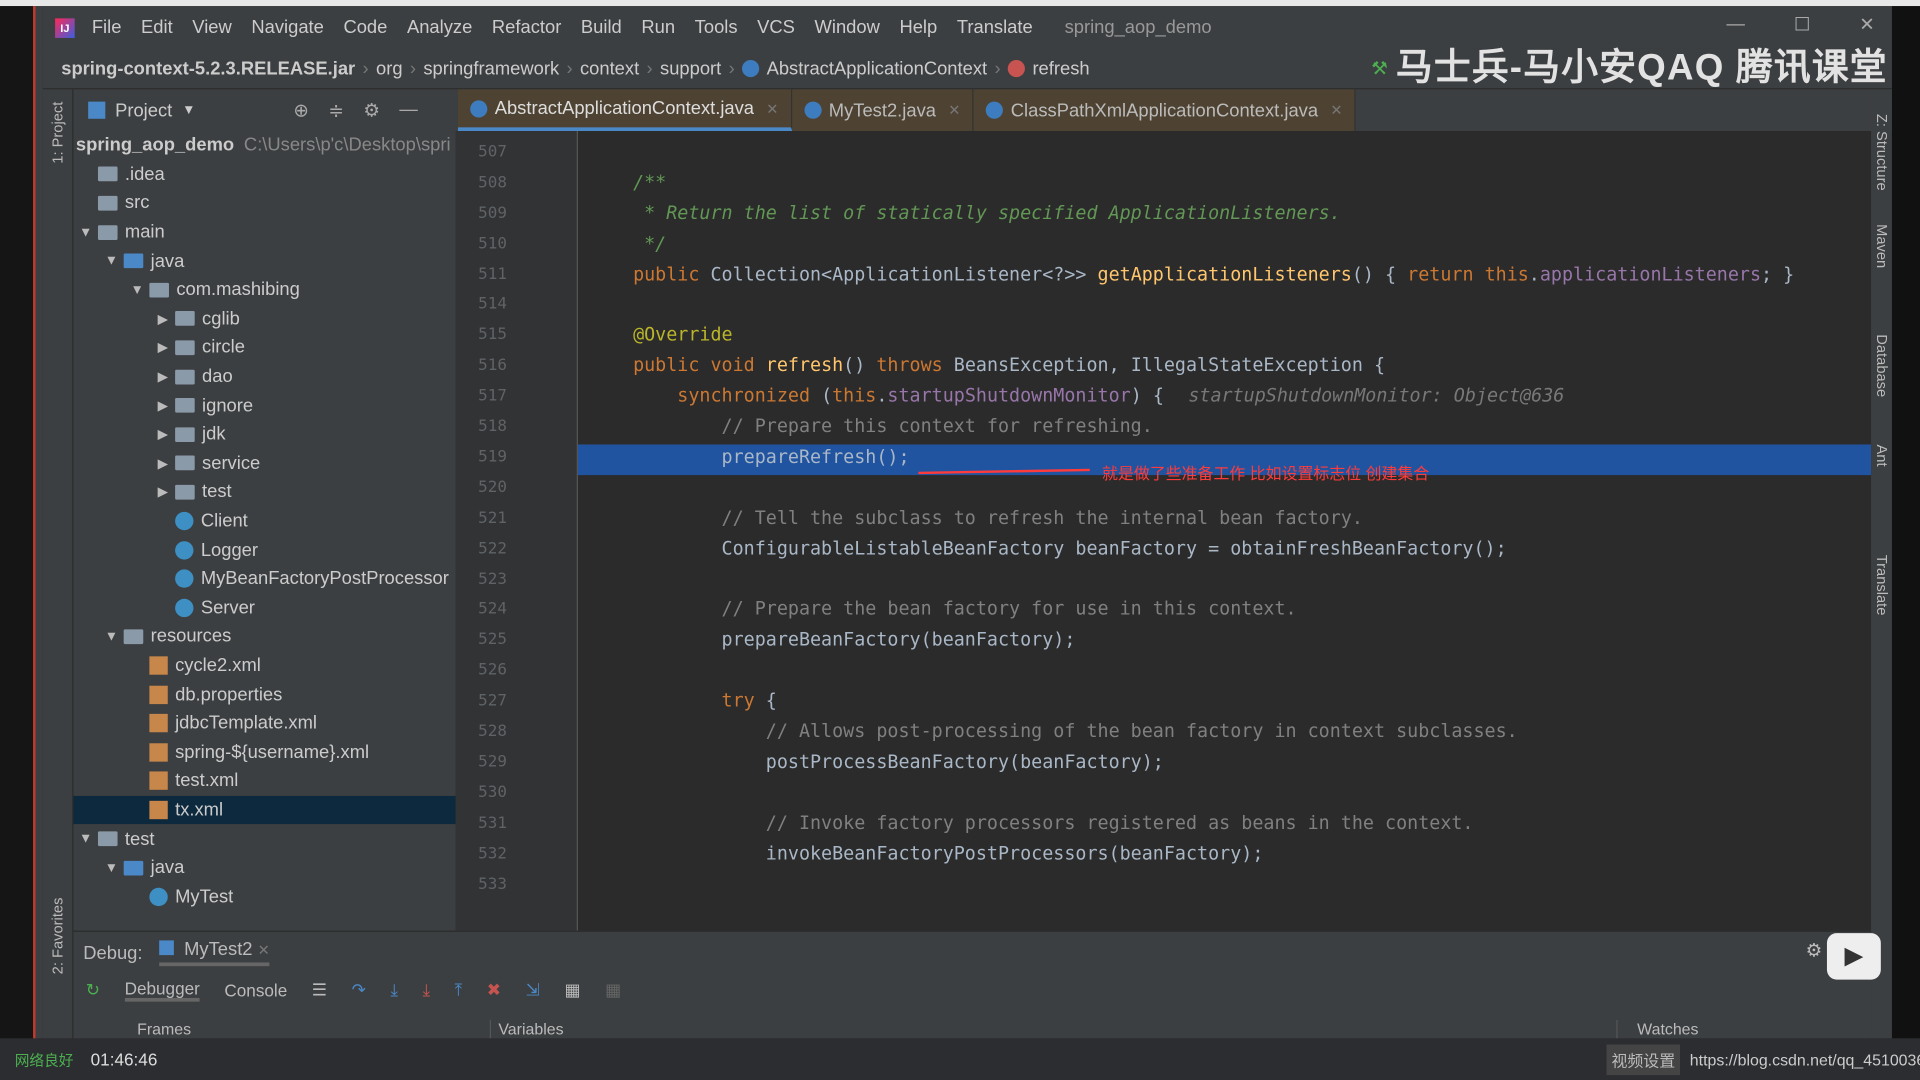  What do you see at coordinates (335, 110) in the screenshot?
I see `collapse-icon: ≑` at bounding box center [335, 110].